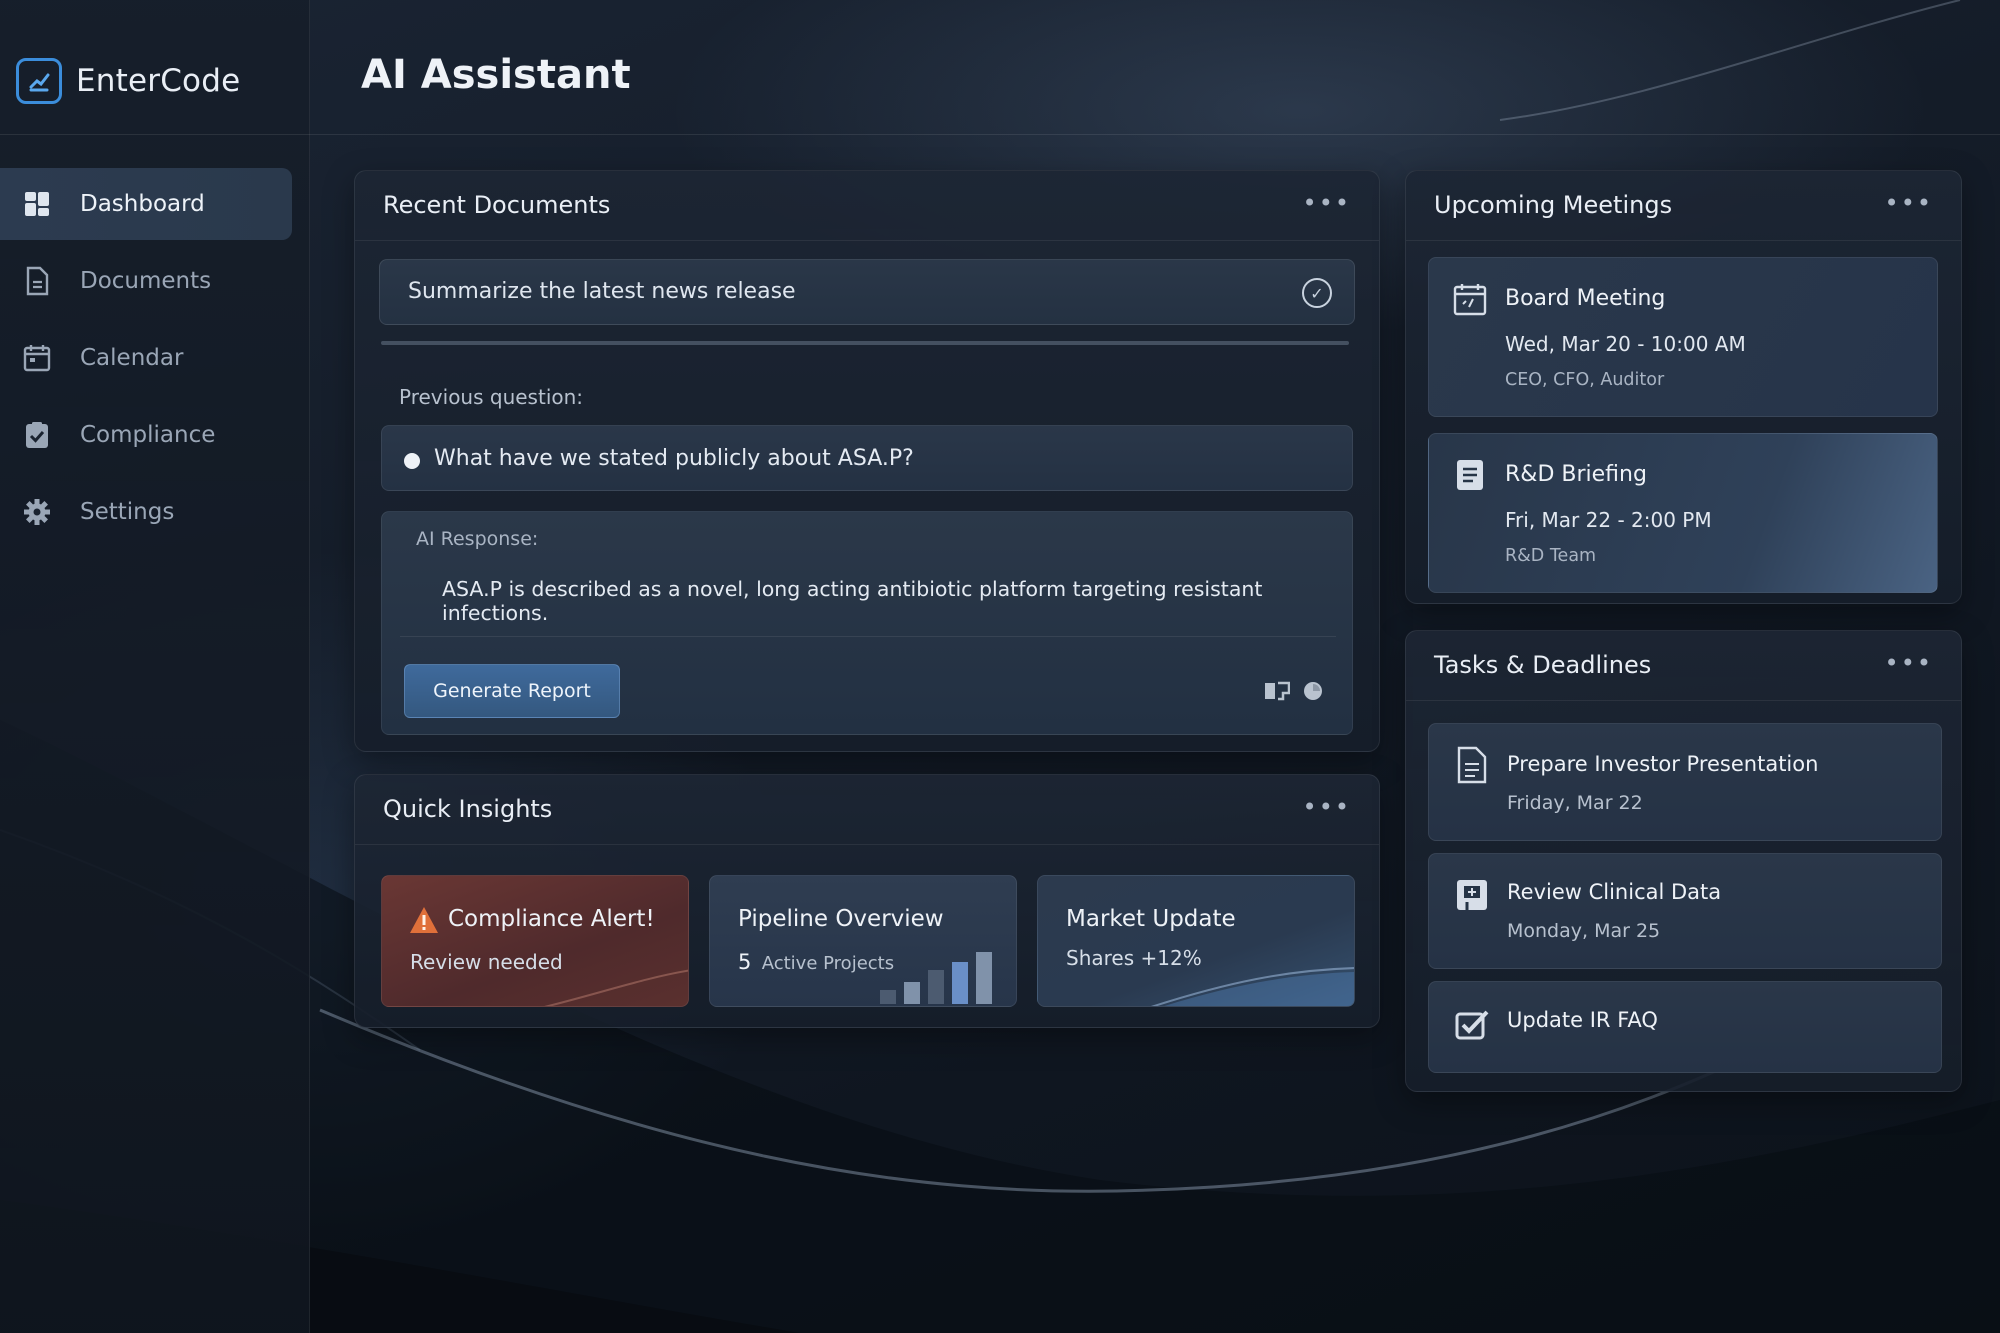 The width and height of the screenshot is (2000, 1333). What do you see at coordinates (936, 978) in the screenshot?
I see `bar-chart-icon` at bounding box center [936, 978].